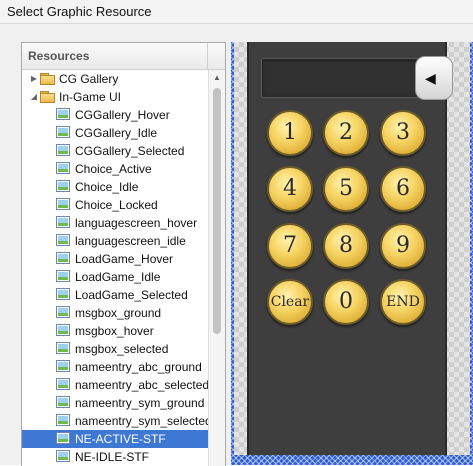 This screenshot has width=473, height=466. I want to click on keypad-key-8: 8, so click(346, 246).